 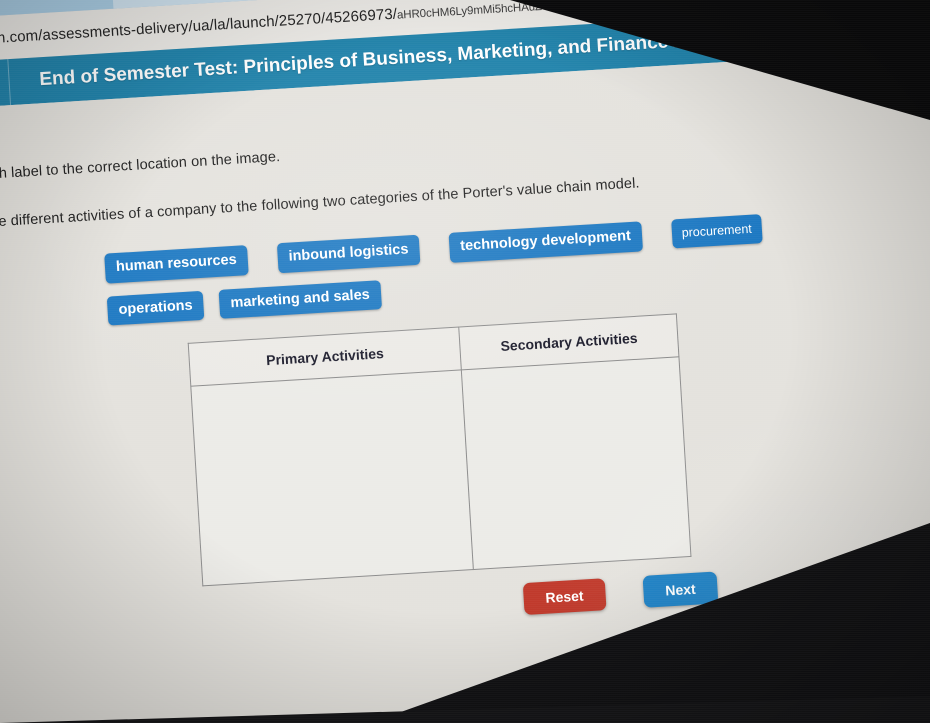 I want to click on header-actions: ✓ Submit Test 🔧 Reader Tools i Info, so click(x=831, y=29).